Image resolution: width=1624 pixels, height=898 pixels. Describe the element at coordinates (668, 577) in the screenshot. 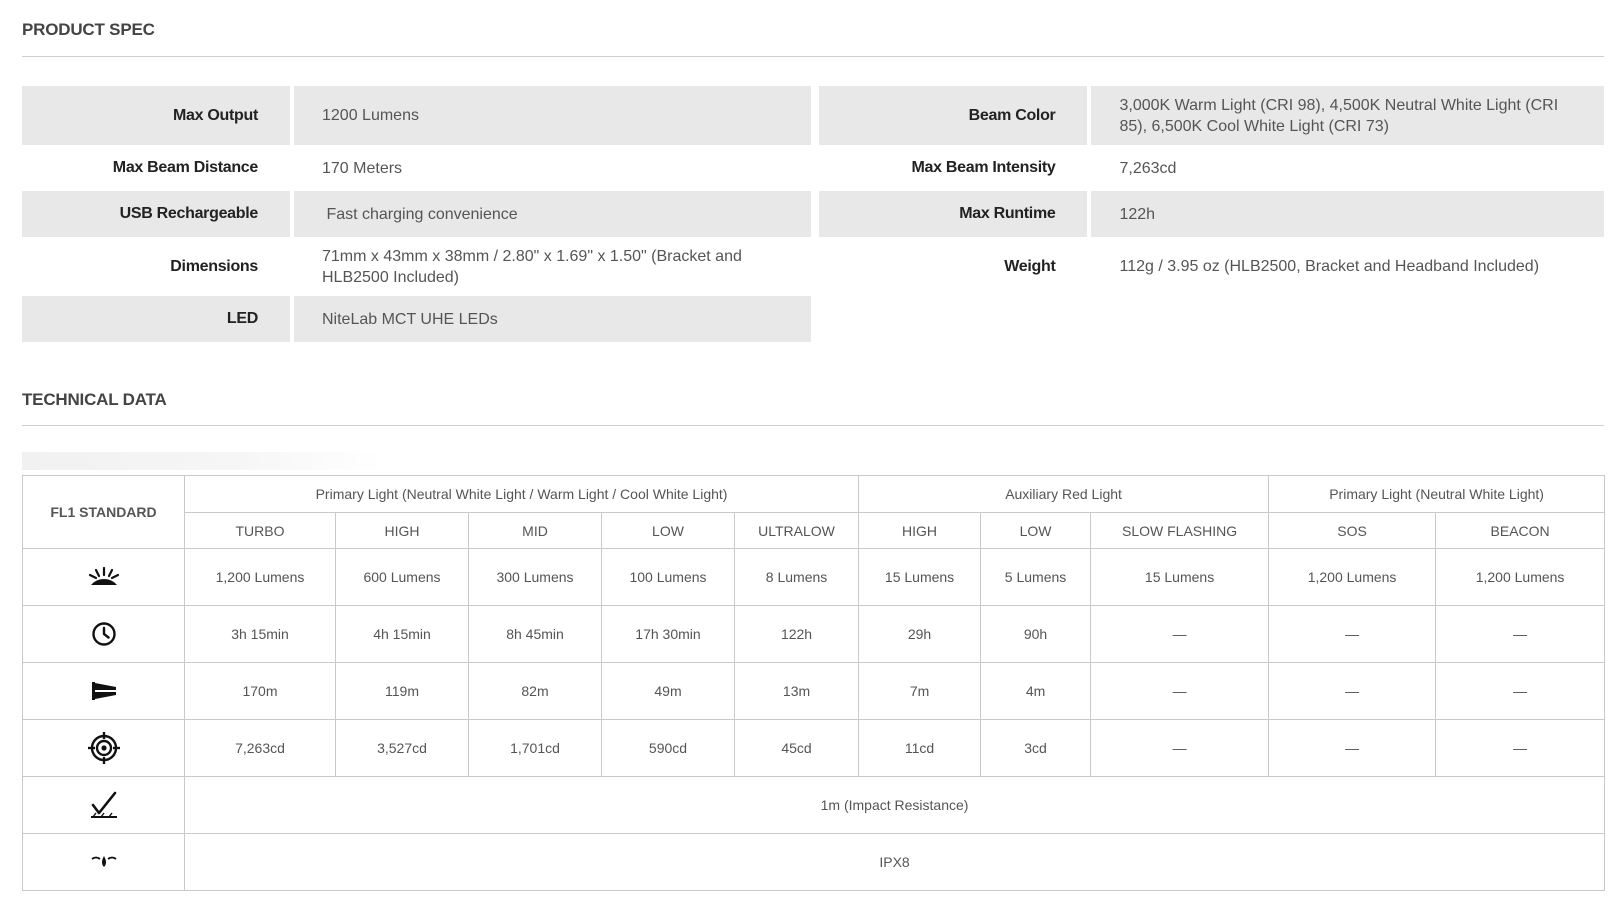

I see `output-cell: 100 Lumens` at that location.